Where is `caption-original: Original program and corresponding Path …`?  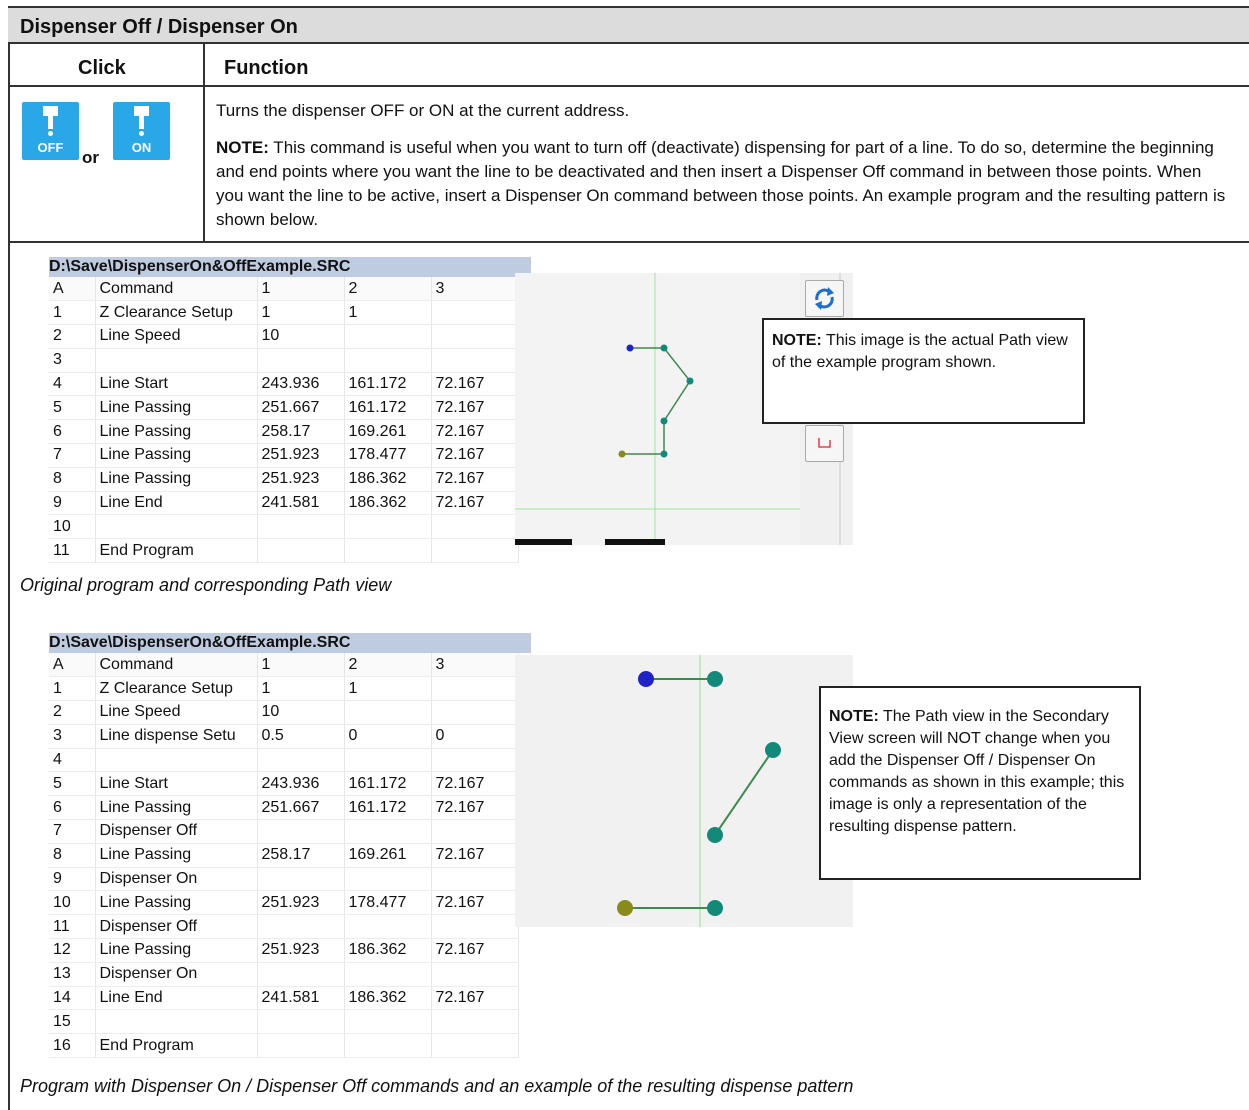 caption-original: Original program and corresponding Path … is located at coordinates (206, 585).